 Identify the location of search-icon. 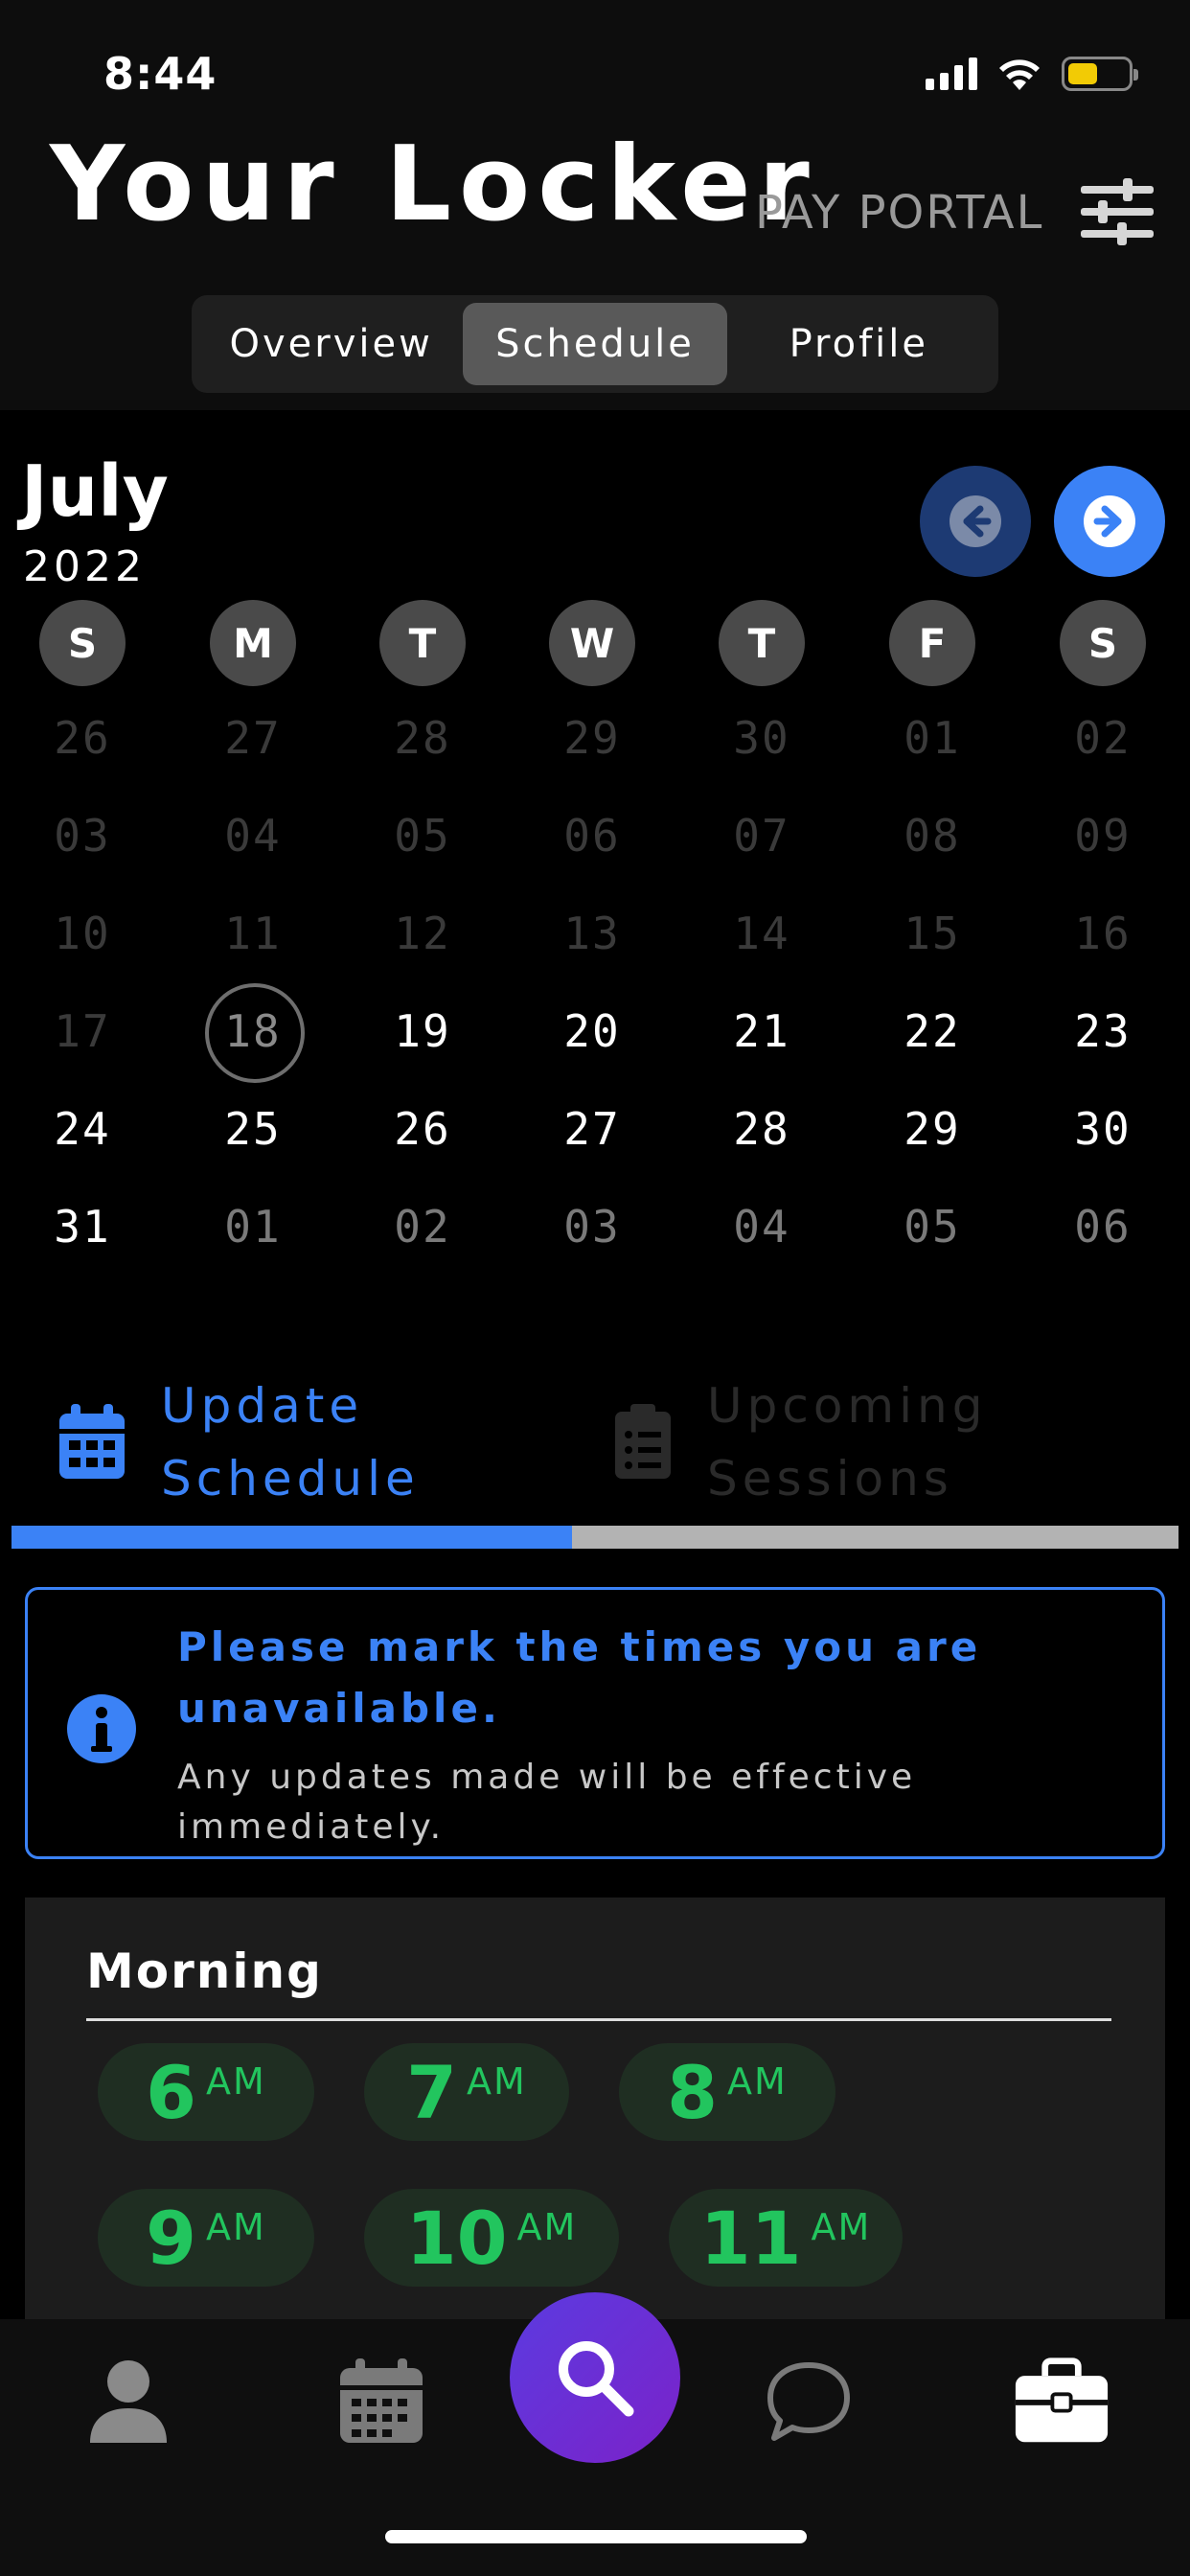
(596, 2379).